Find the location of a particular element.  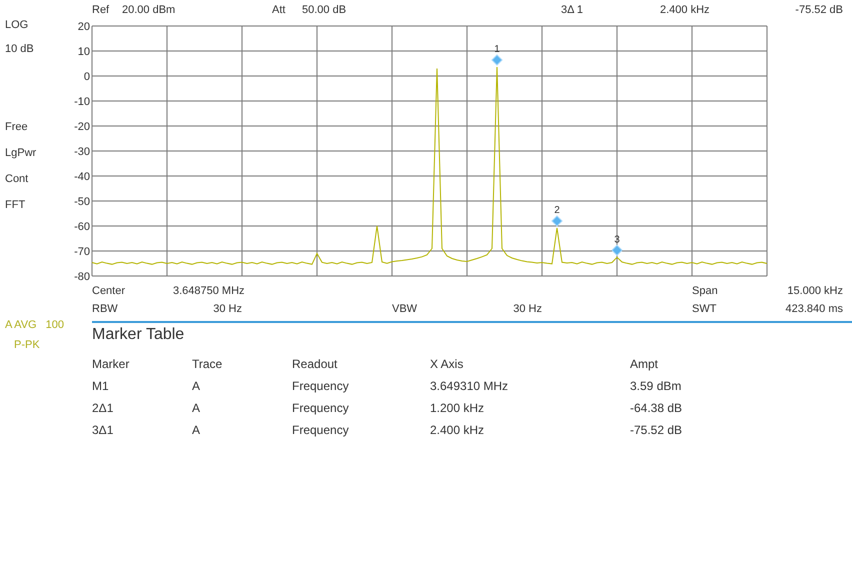

table-cell-text: -75.52 dB is located at coordinates (657, 430).